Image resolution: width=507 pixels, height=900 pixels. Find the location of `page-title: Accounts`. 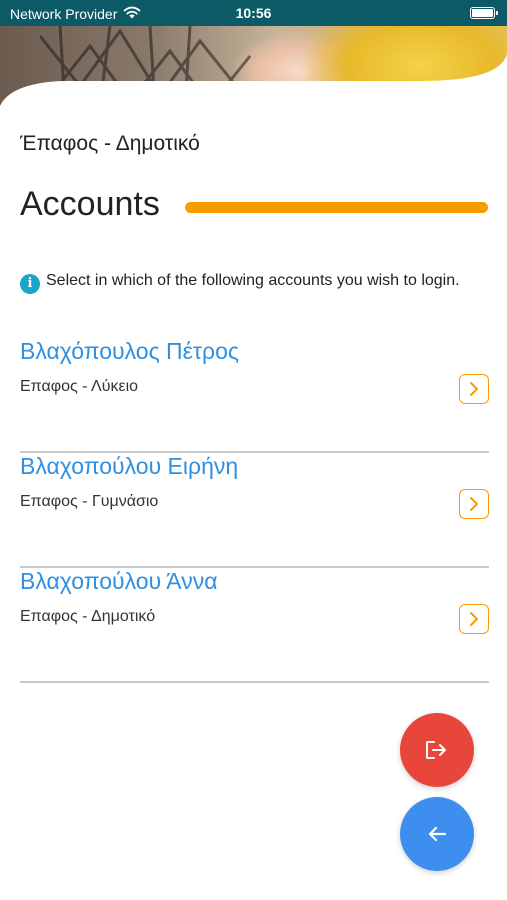

page-title: Accounts is located at coordinates (90, 204).